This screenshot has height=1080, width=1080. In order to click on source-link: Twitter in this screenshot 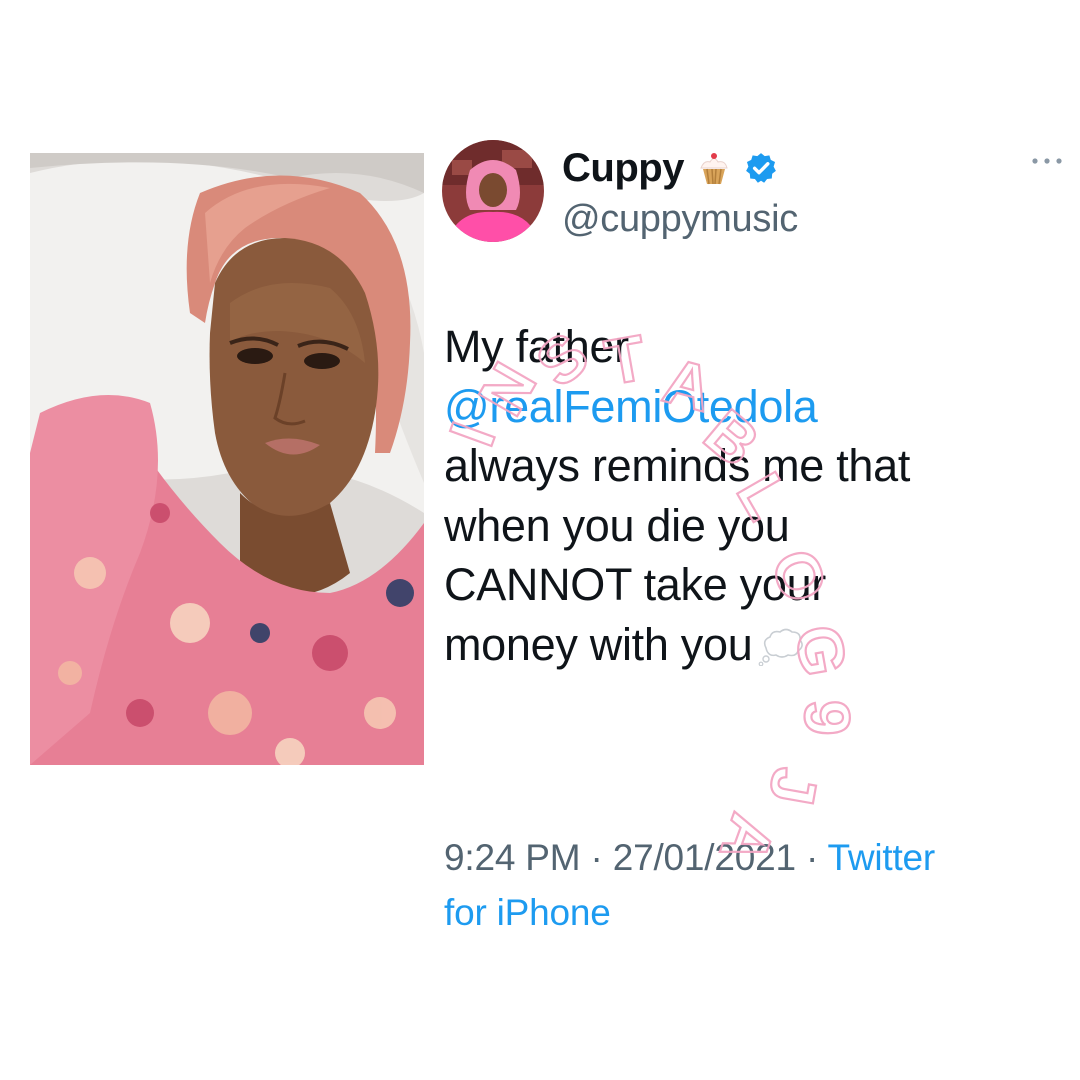, I will do `click(882, 857)`.